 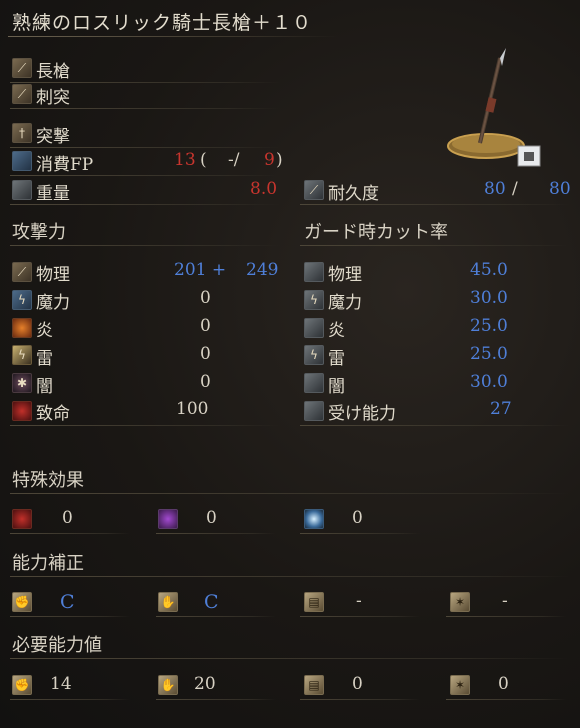 I want to click on scaling-dexterity: C, so click(x=211, y=602).